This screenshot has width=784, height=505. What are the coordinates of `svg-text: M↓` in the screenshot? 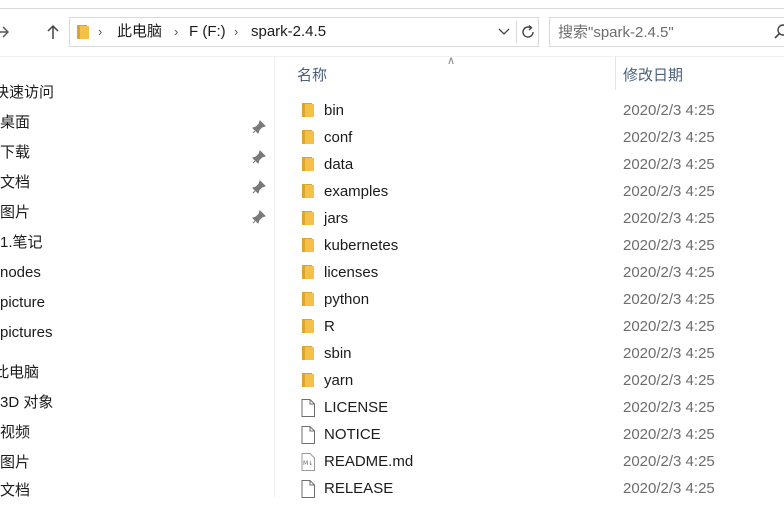 It's located at (308, 463).